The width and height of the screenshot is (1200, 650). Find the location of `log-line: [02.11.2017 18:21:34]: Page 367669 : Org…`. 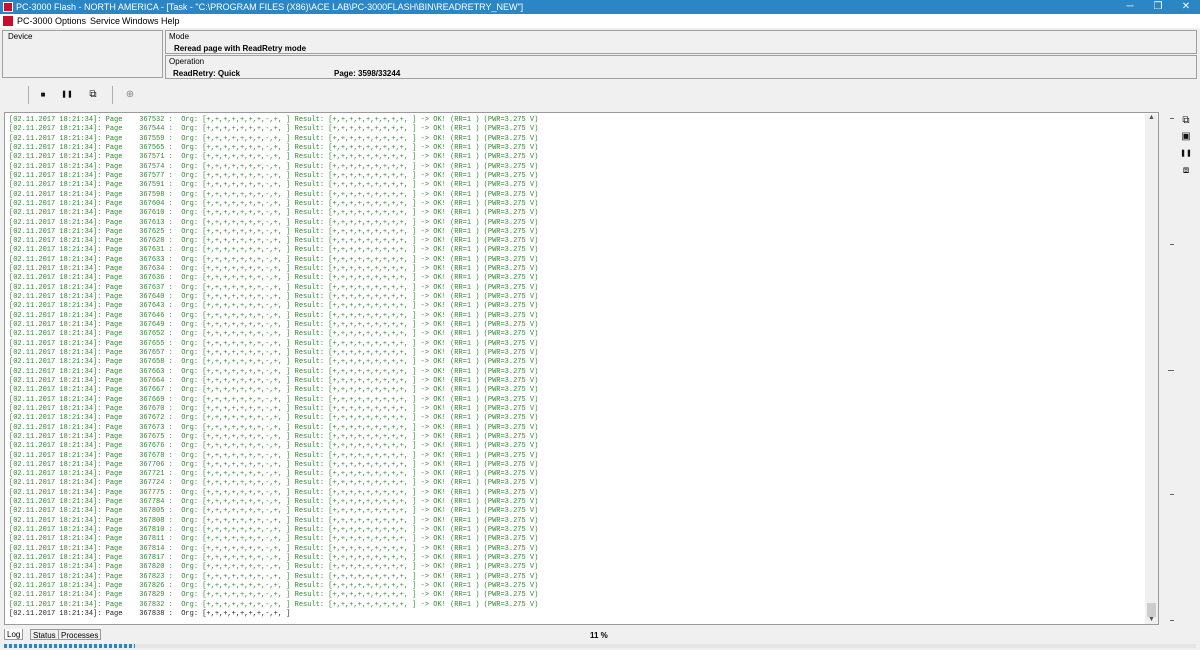

log-line: [02.11.2017 18:21:34]: Page 367669 : Org… is located at coordinates (274, 399).